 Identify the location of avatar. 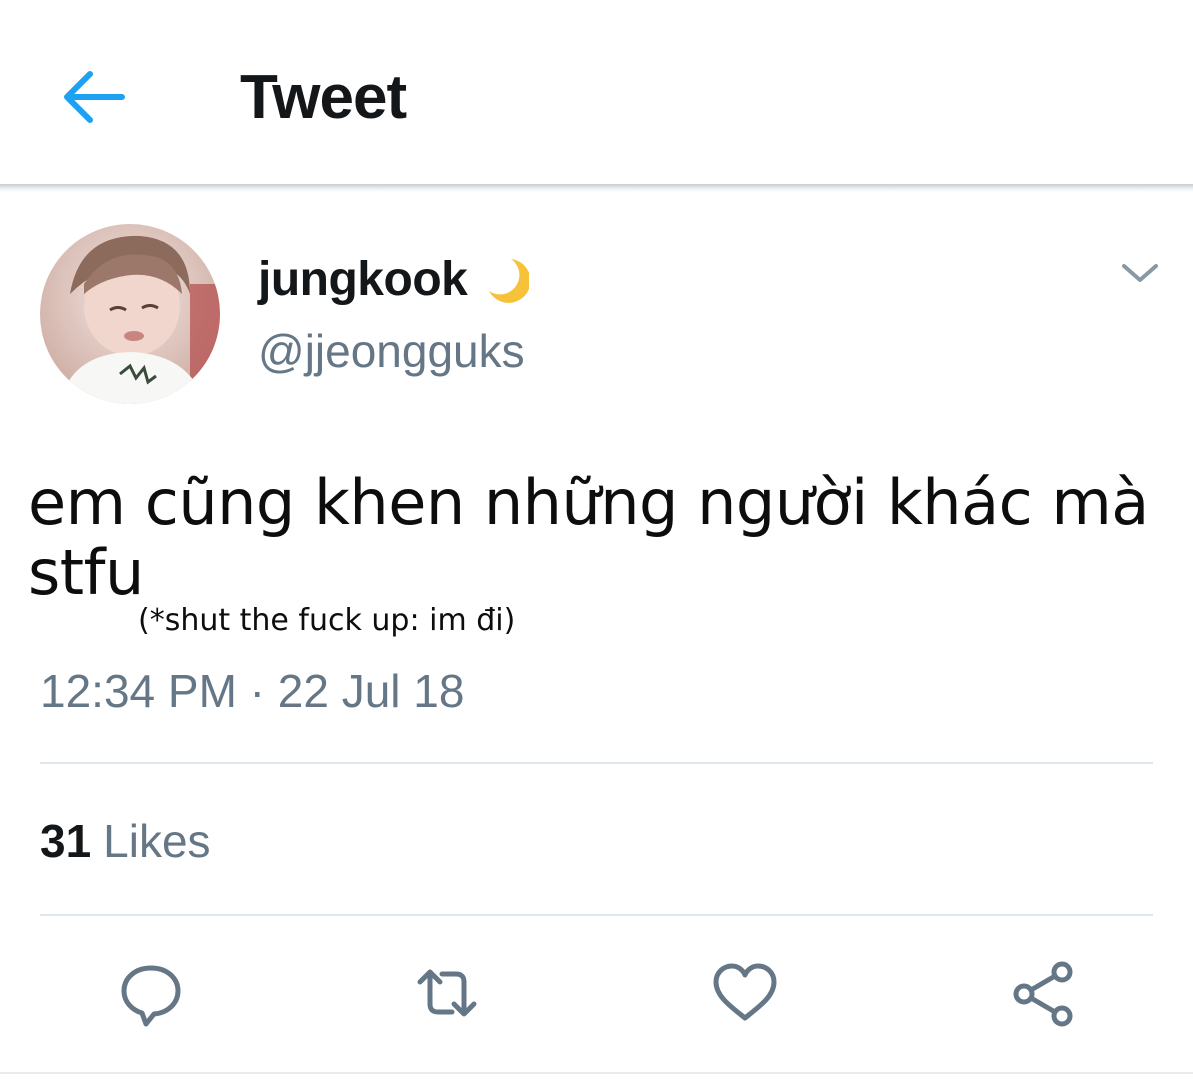
(130, 314).